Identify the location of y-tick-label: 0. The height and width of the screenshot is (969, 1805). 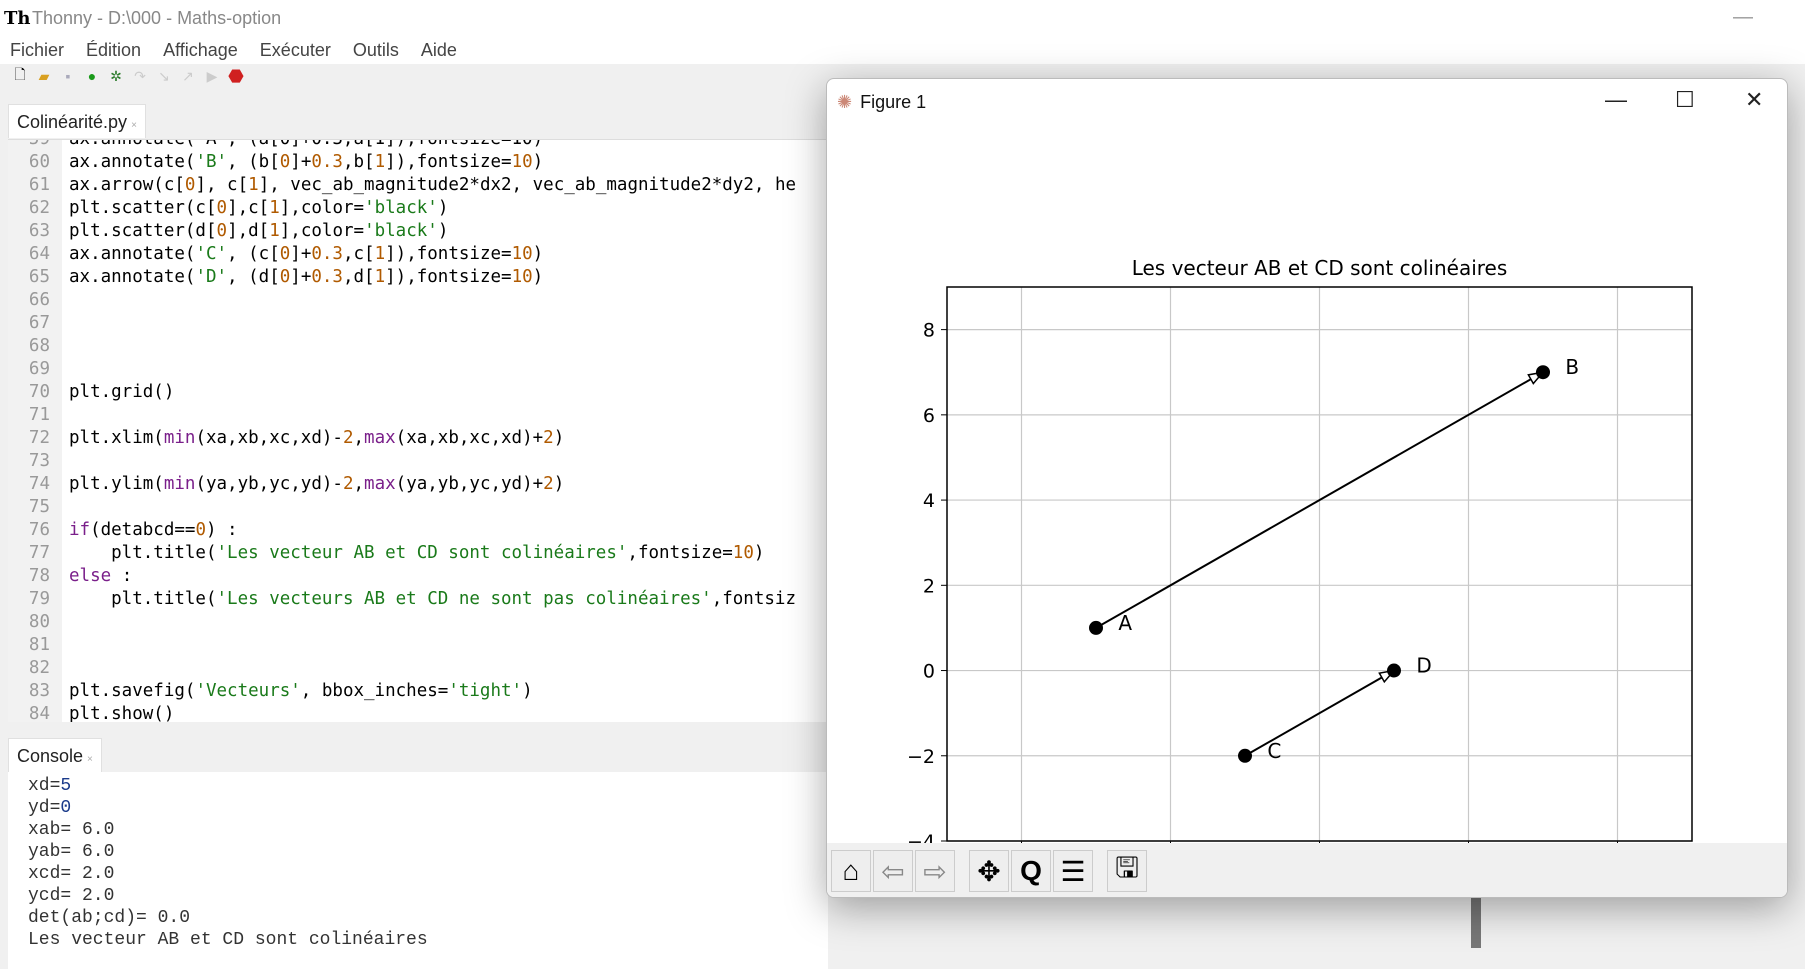
(929, 672).